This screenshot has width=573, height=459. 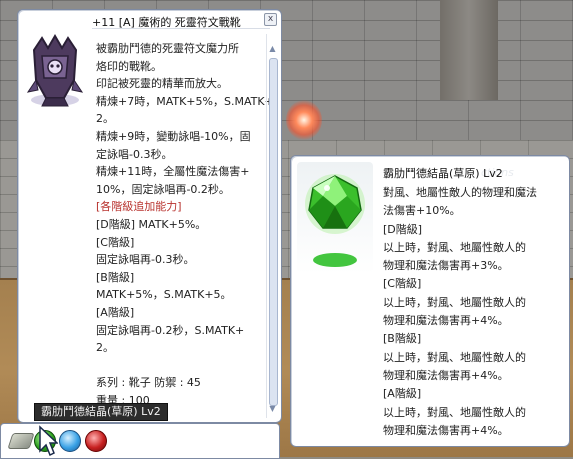 I want to click on item-desc-line: 精煉+7時，MATK+5%，S.MATK+, so click(x=185, y=101).